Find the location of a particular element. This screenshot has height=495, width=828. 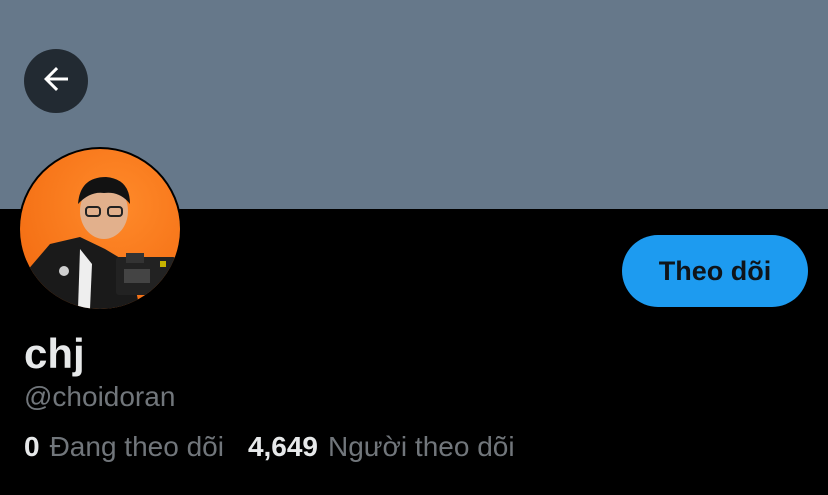

display-name: chj is located at coordinates (54, 353).